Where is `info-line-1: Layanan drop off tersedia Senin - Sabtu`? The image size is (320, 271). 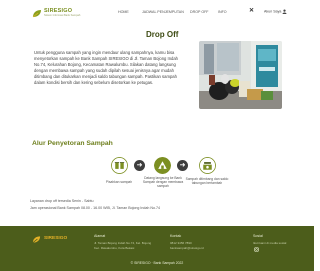
info-line-1: Layanan drop off tersedia Senin - Sabtu is located at coordinates (62, 201).